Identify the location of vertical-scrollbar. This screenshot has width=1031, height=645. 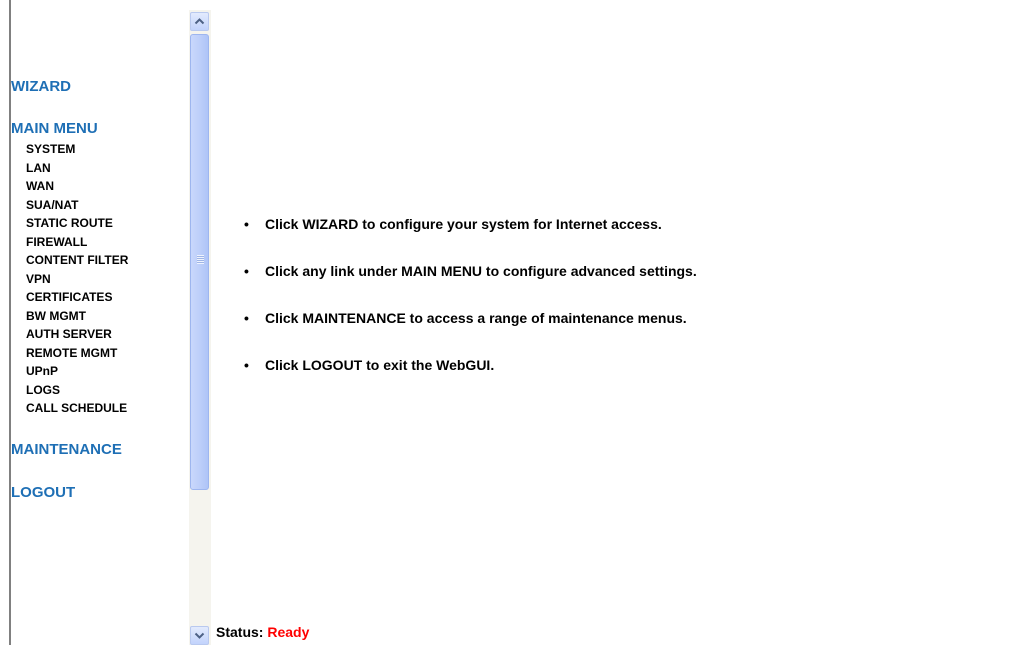
(200, 327).